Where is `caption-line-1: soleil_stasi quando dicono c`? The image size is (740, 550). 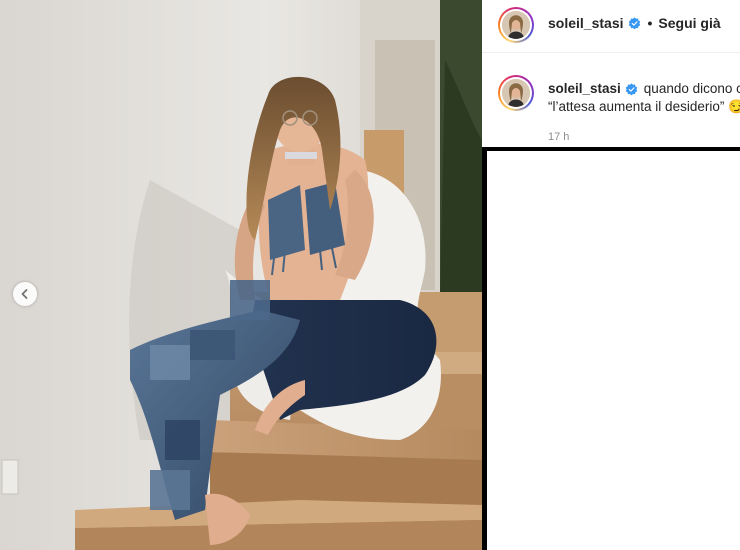
caption-line-1: soleil_stasi quando dicono c is located at coordinates (644, 89).